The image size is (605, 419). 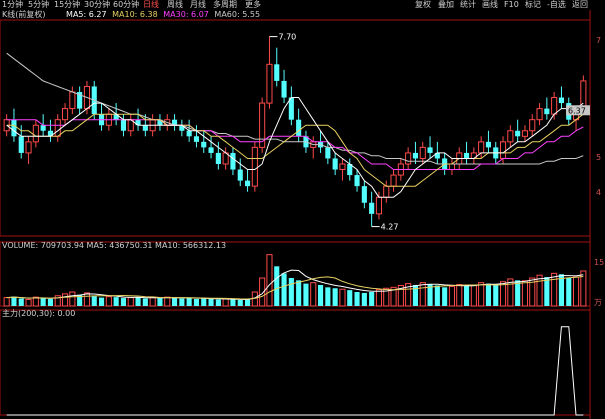 What do you see at coordinates (533, 5) in the screenshot?
I see `tool-mark: 标记` at bounding box center [533, 5].